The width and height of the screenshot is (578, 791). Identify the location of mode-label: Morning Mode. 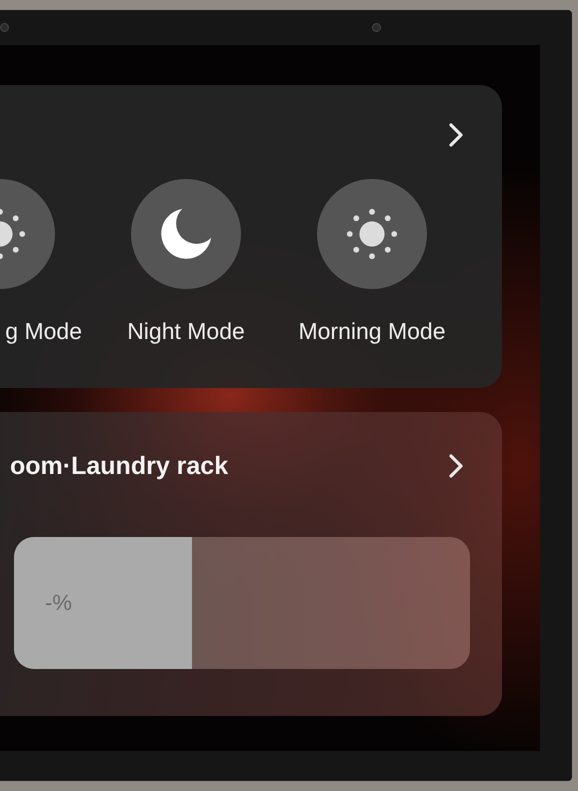
(372, 331).